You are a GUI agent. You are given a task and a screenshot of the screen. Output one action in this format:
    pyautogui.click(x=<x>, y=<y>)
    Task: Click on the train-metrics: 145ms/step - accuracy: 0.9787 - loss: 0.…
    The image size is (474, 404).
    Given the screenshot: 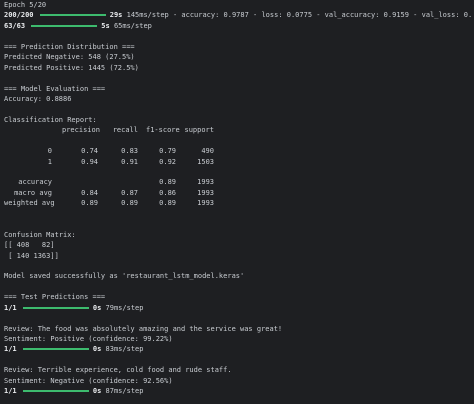 What is the action you would take?
    pyautogui.click(x=299, y=15)
    